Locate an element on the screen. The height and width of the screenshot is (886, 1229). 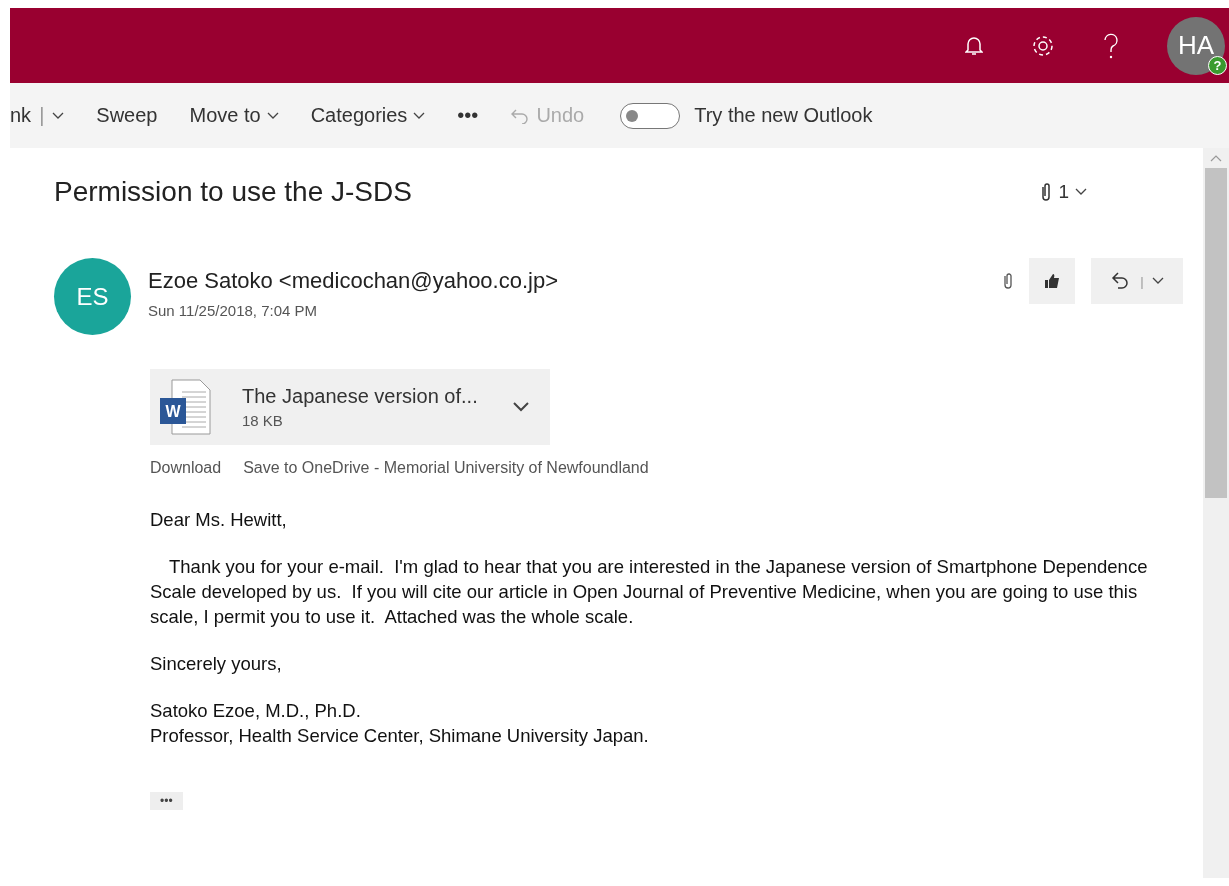
like-button is located at coordinates (1052, 281).